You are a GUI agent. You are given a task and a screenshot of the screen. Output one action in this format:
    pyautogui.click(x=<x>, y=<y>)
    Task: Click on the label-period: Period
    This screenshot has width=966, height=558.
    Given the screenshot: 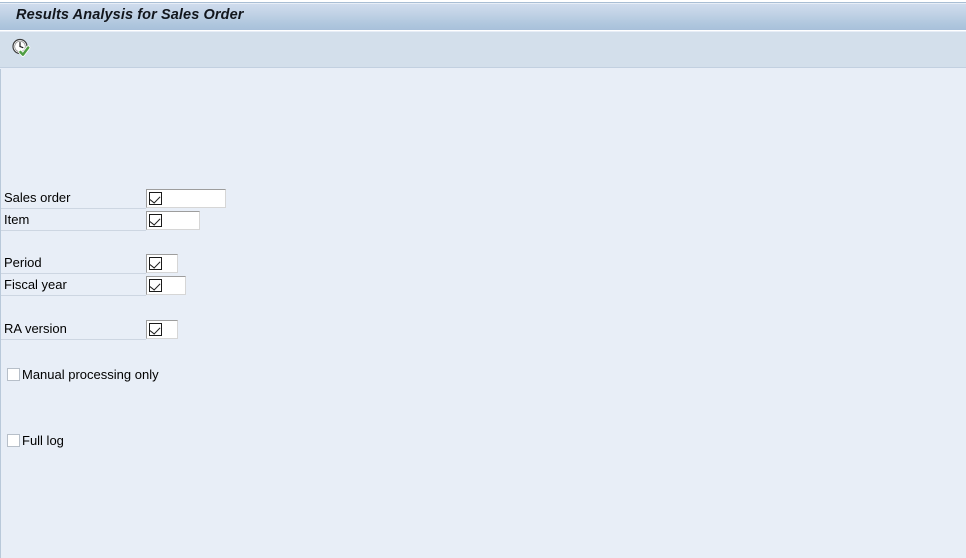 What is the action you would take?
    pyautogui.click(x=73, y=264)
    